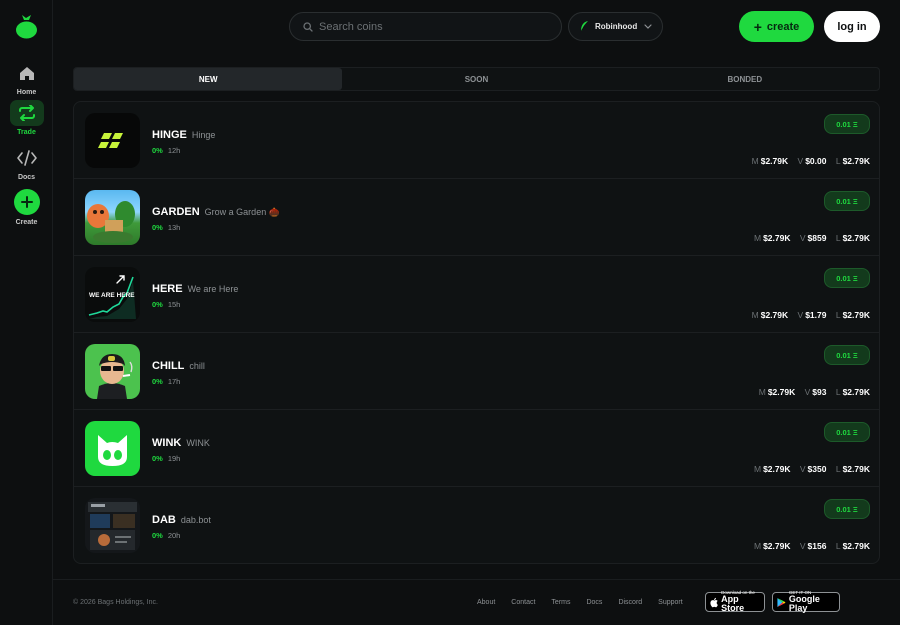  What do you see at coordinates (594, 602) in the screenshot?
I see `footer-link-docs: Docs` at bounding box center [594, 602].